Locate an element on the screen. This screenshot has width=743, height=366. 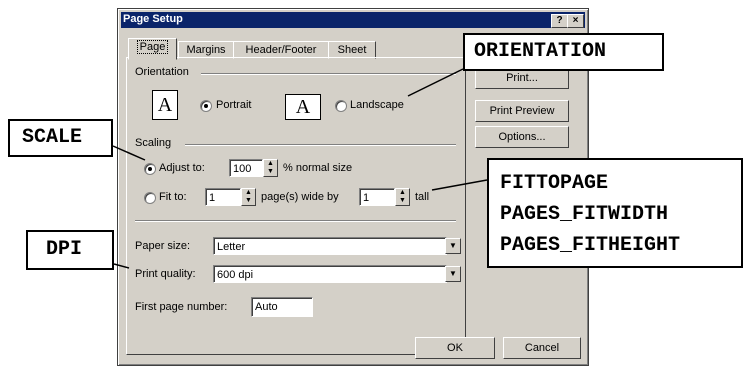
first-page-label: First page number: is located at coordinates (181, 307).